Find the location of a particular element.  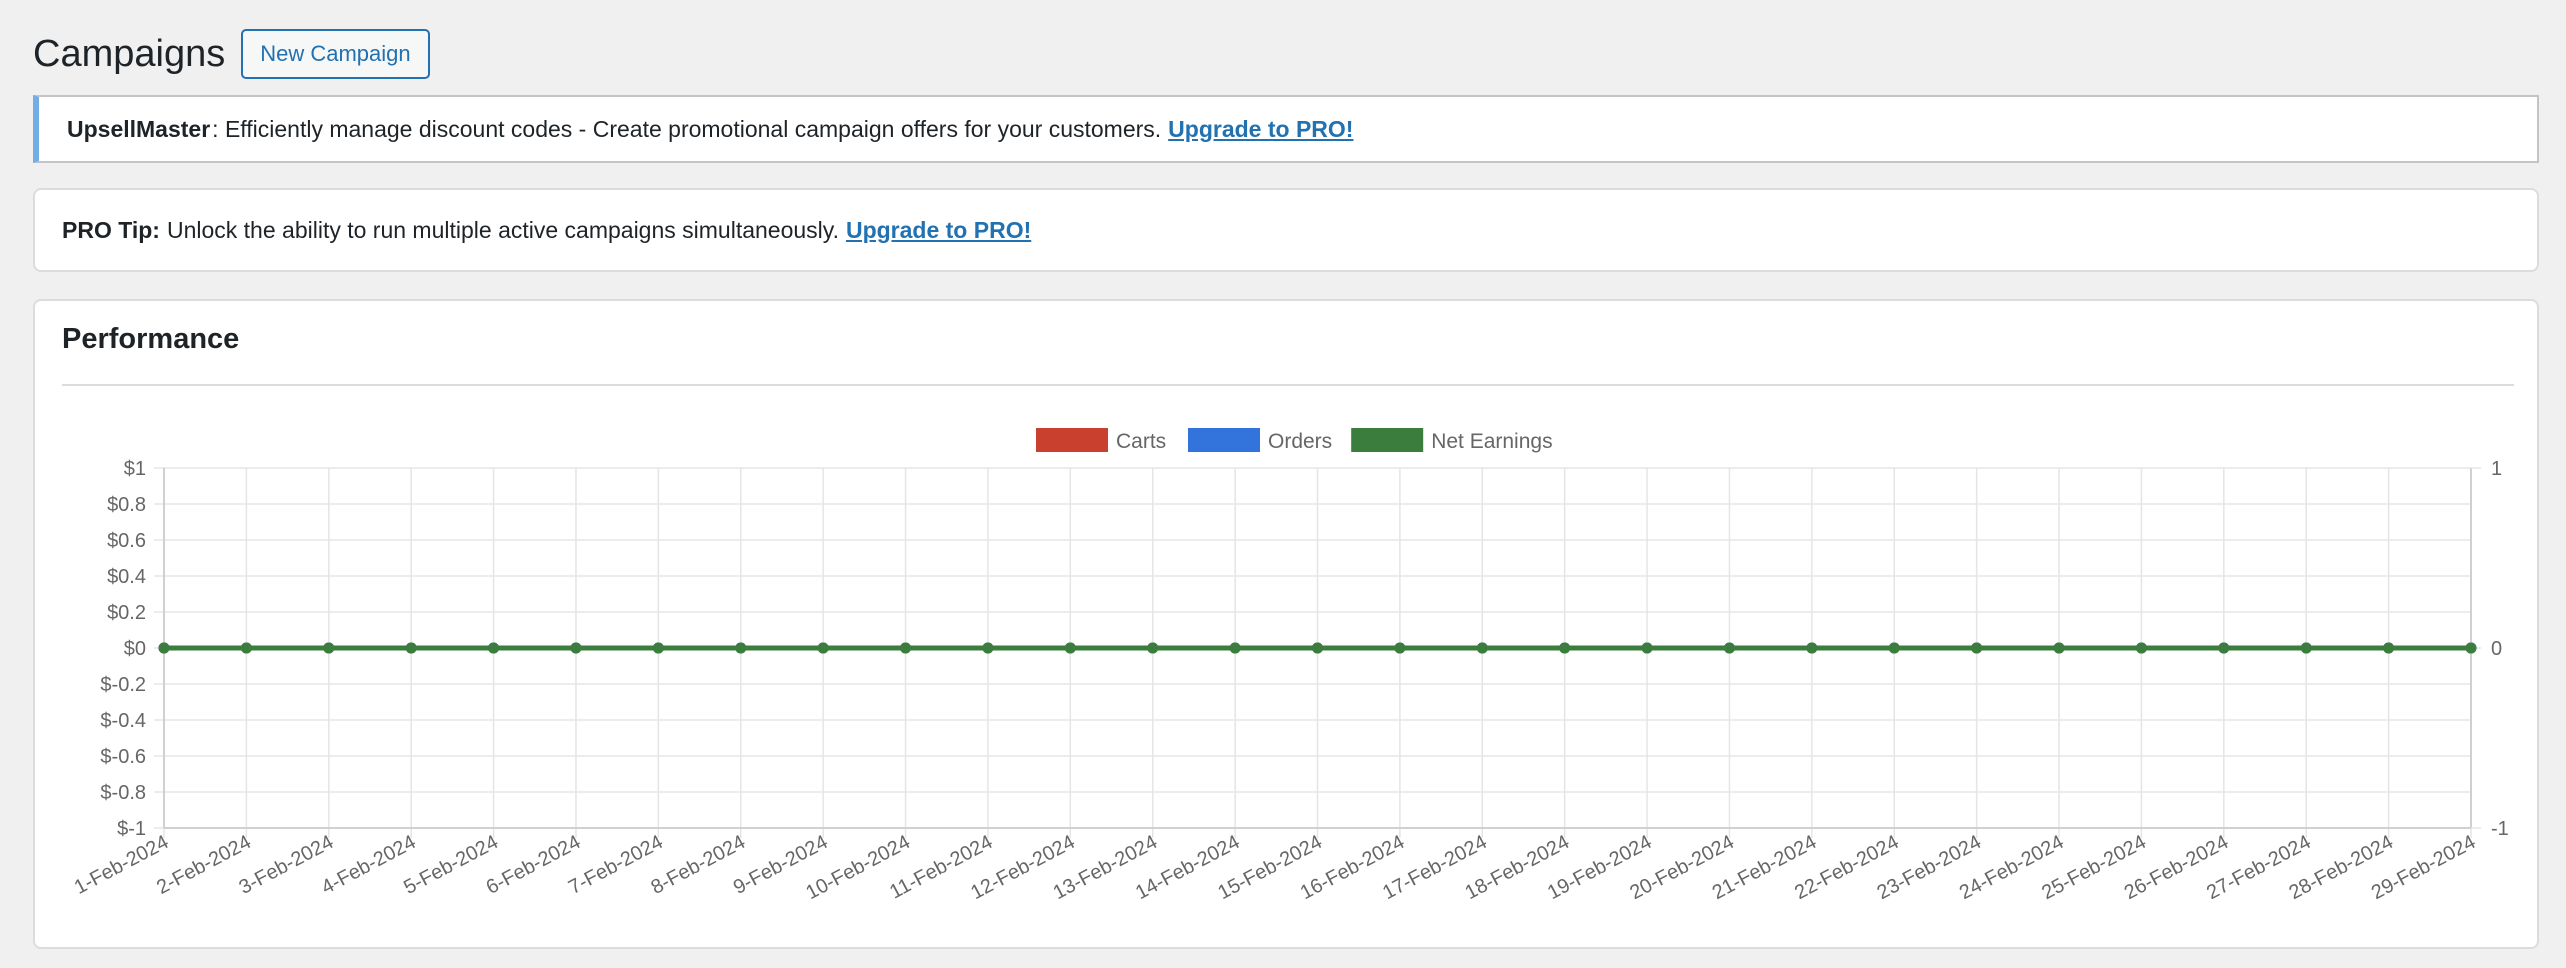

legend-label: Carts is located at coordinates (1141, 441).